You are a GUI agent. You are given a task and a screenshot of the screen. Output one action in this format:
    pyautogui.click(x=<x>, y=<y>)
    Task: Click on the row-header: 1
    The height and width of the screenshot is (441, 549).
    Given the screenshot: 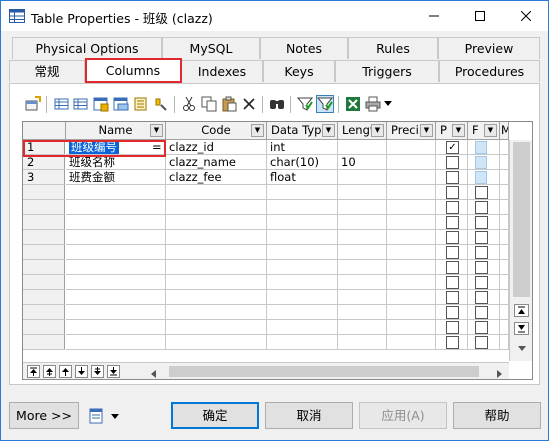 What is the action you would take?
    pyautogui.click(x=44, y=147)
    